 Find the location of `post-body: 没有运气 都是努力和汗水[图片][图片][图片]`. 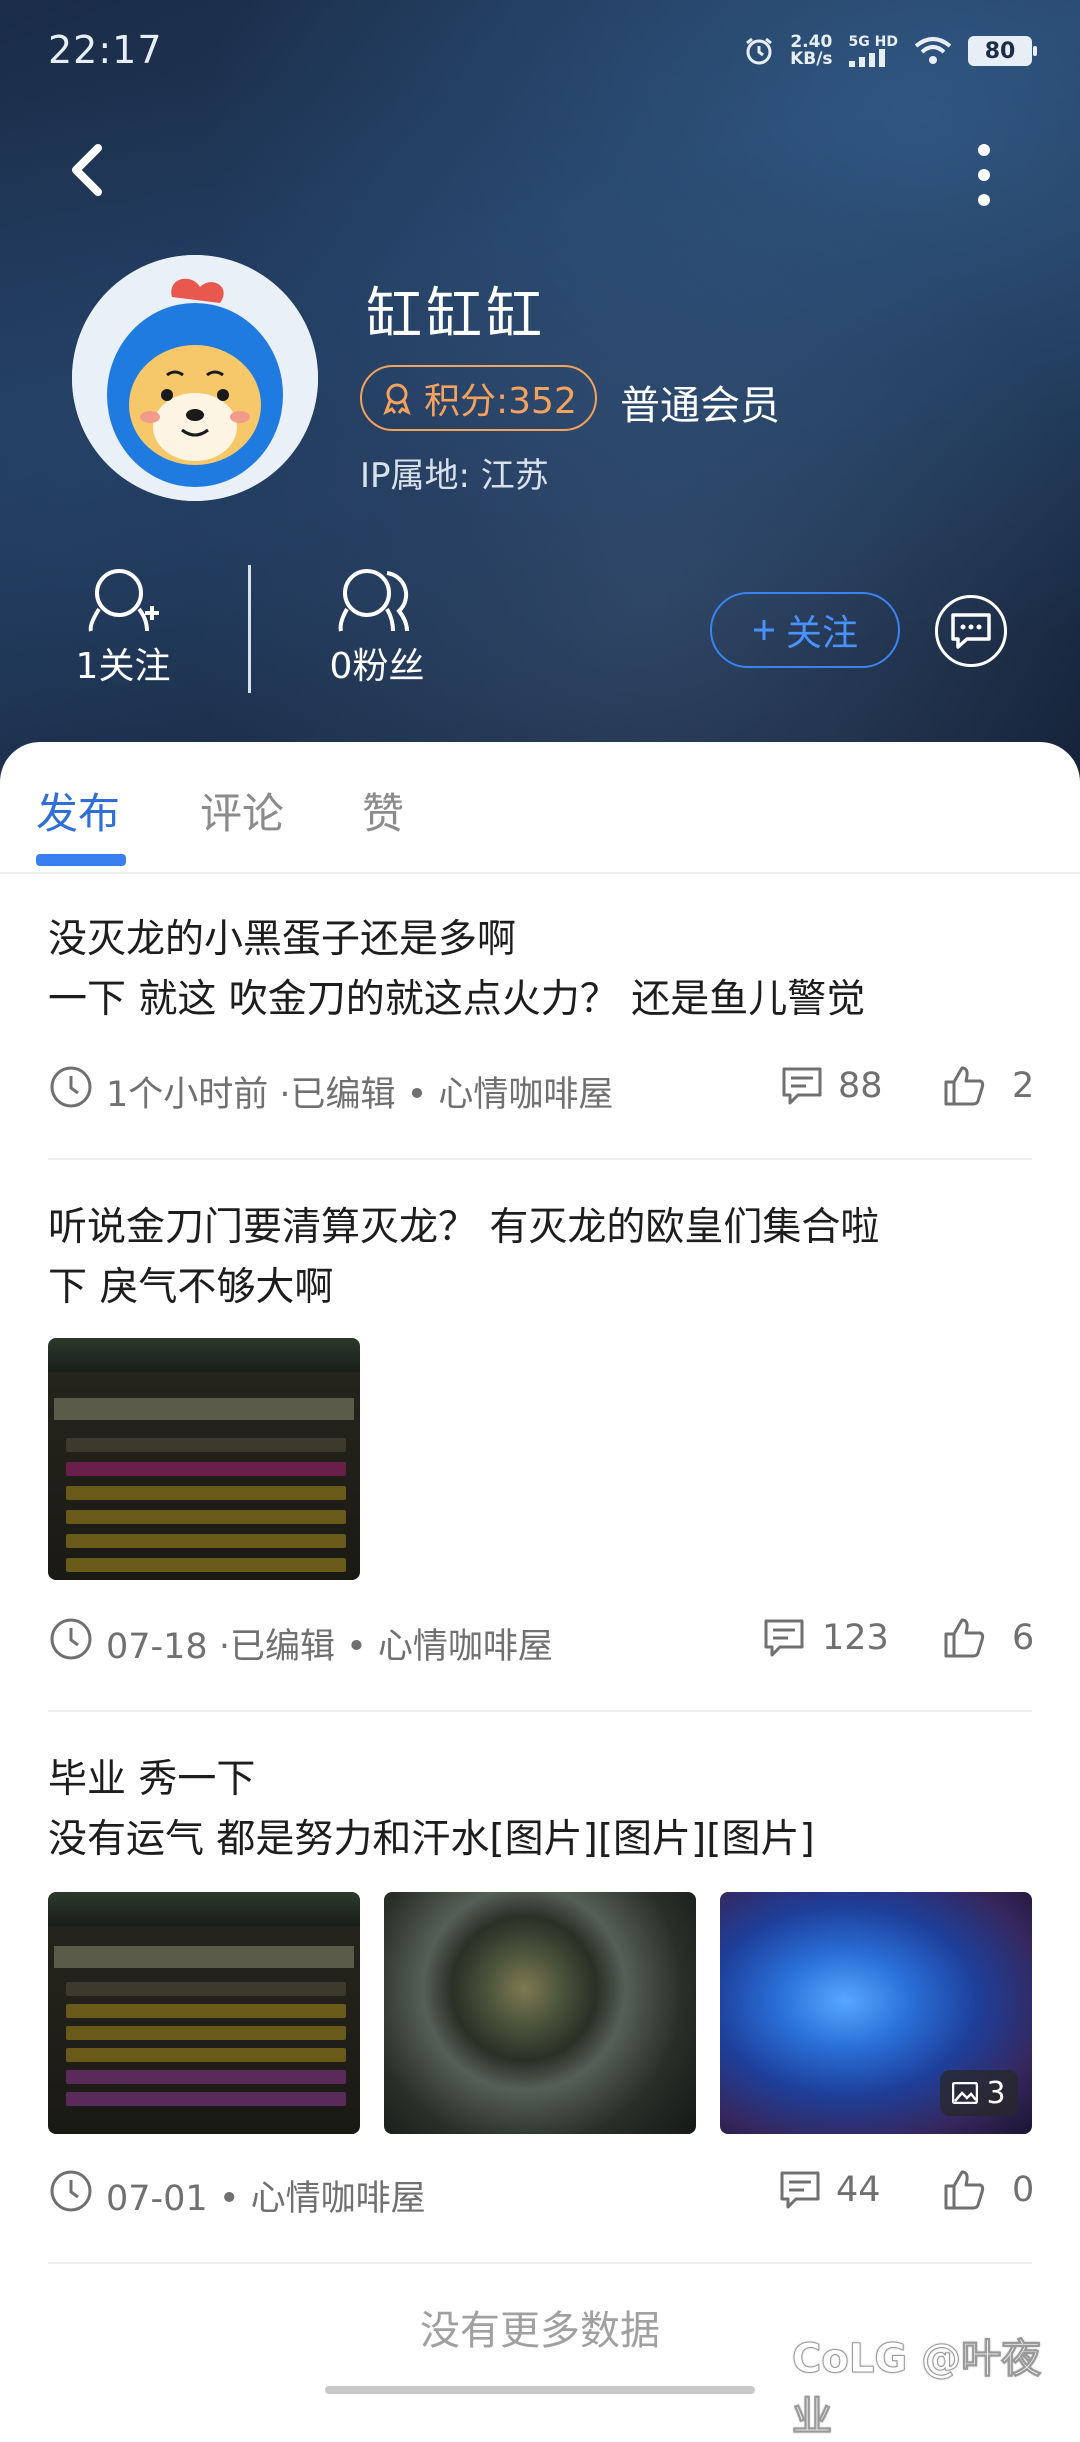

post-body: 没有运气 都是努力和汗水[图片][图片][图片] is located at coordinates (431, 1839).